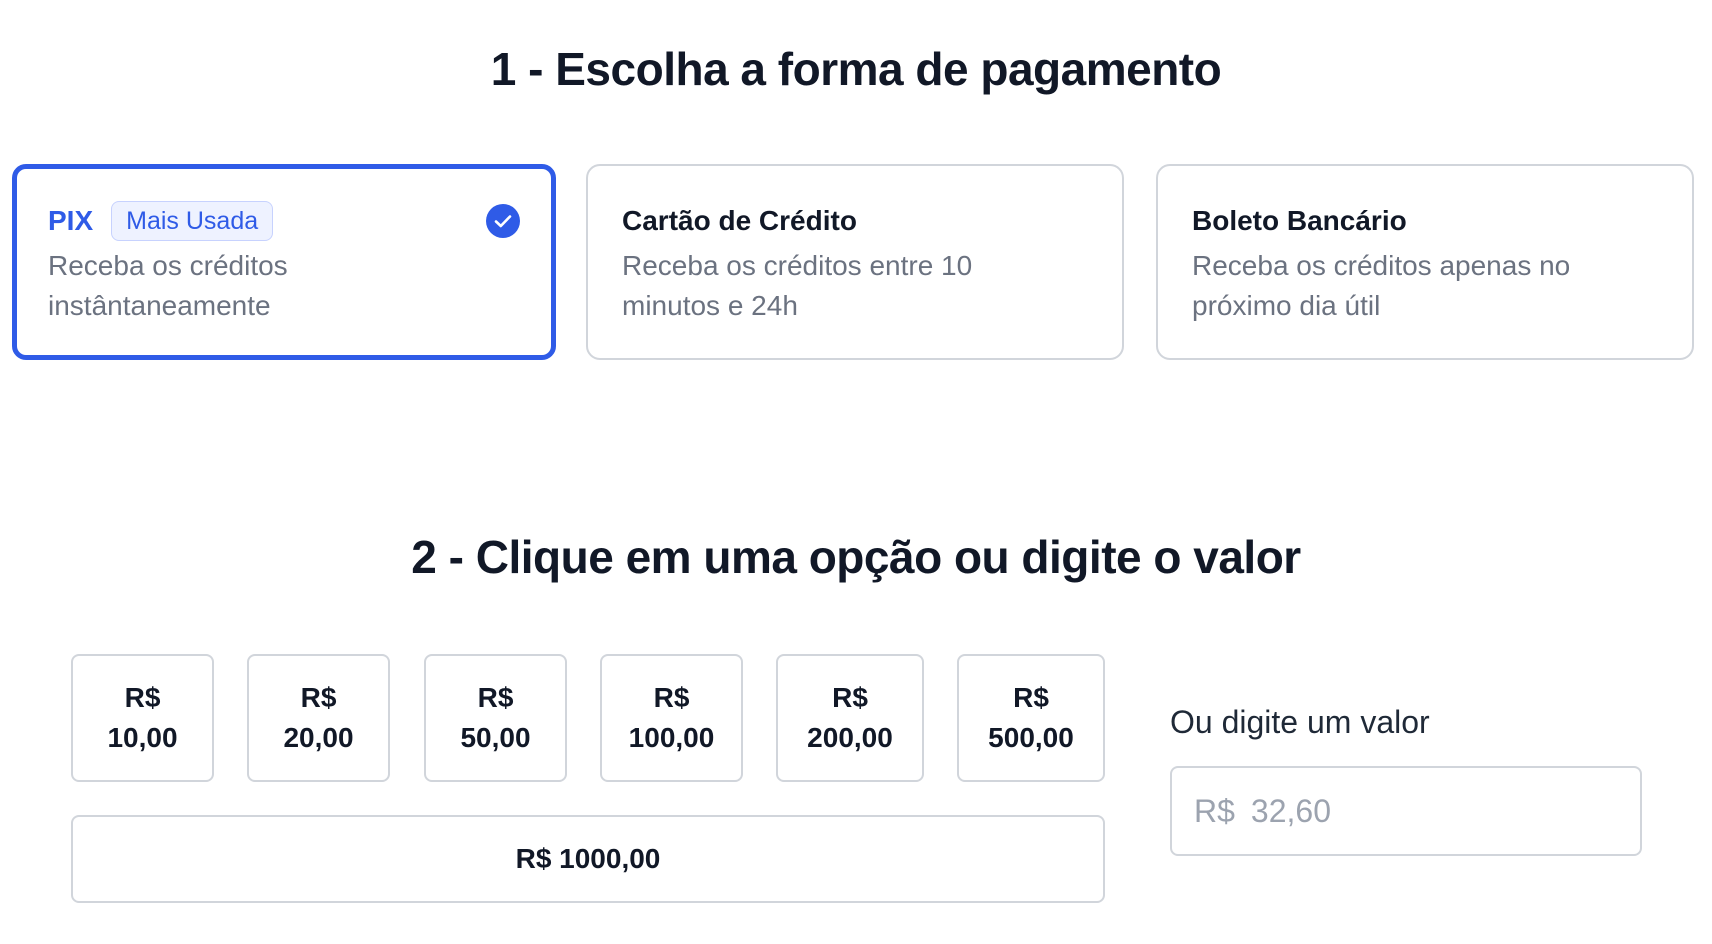 The width and height of the screenshot is (1712, 944). I want to click on payment-option-name: Cartão de Crédito, so click(739, 220).